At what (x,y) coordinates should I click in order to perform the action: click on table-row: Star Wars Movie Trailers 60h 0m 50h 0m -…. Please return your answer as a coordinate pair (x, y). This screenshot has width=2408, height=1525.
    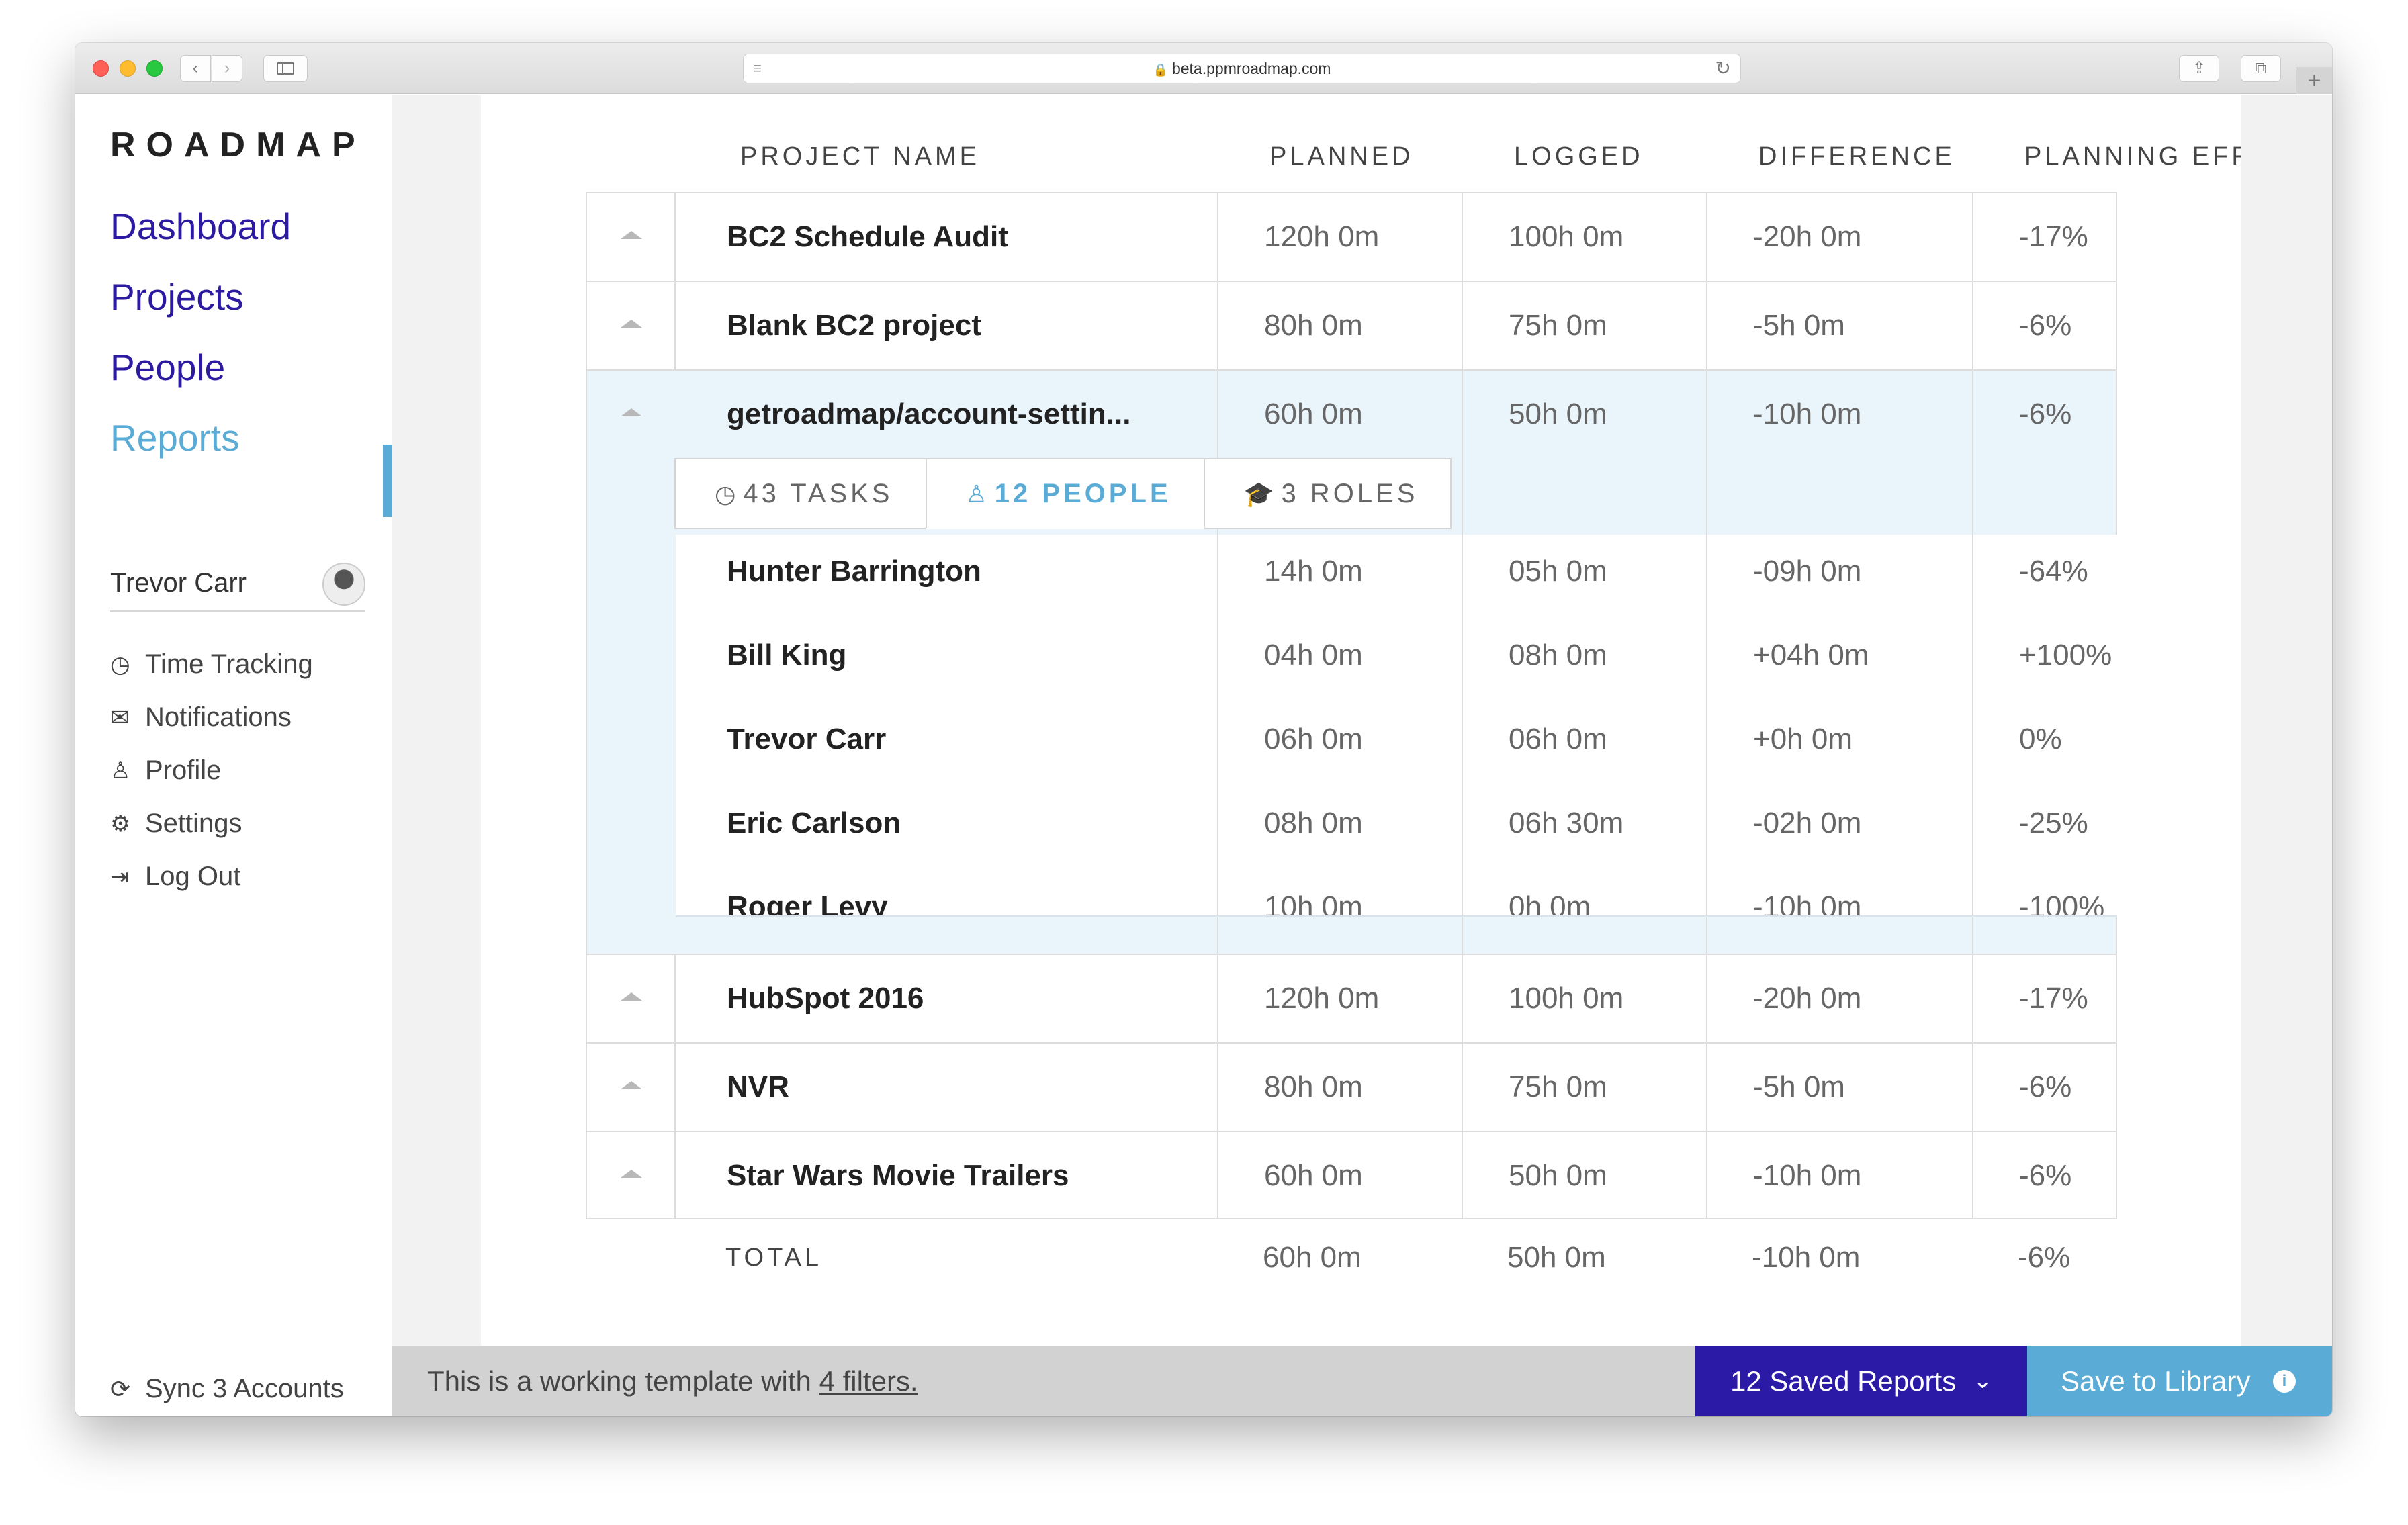
    Looking at the image, I should click on (1352, 1175).